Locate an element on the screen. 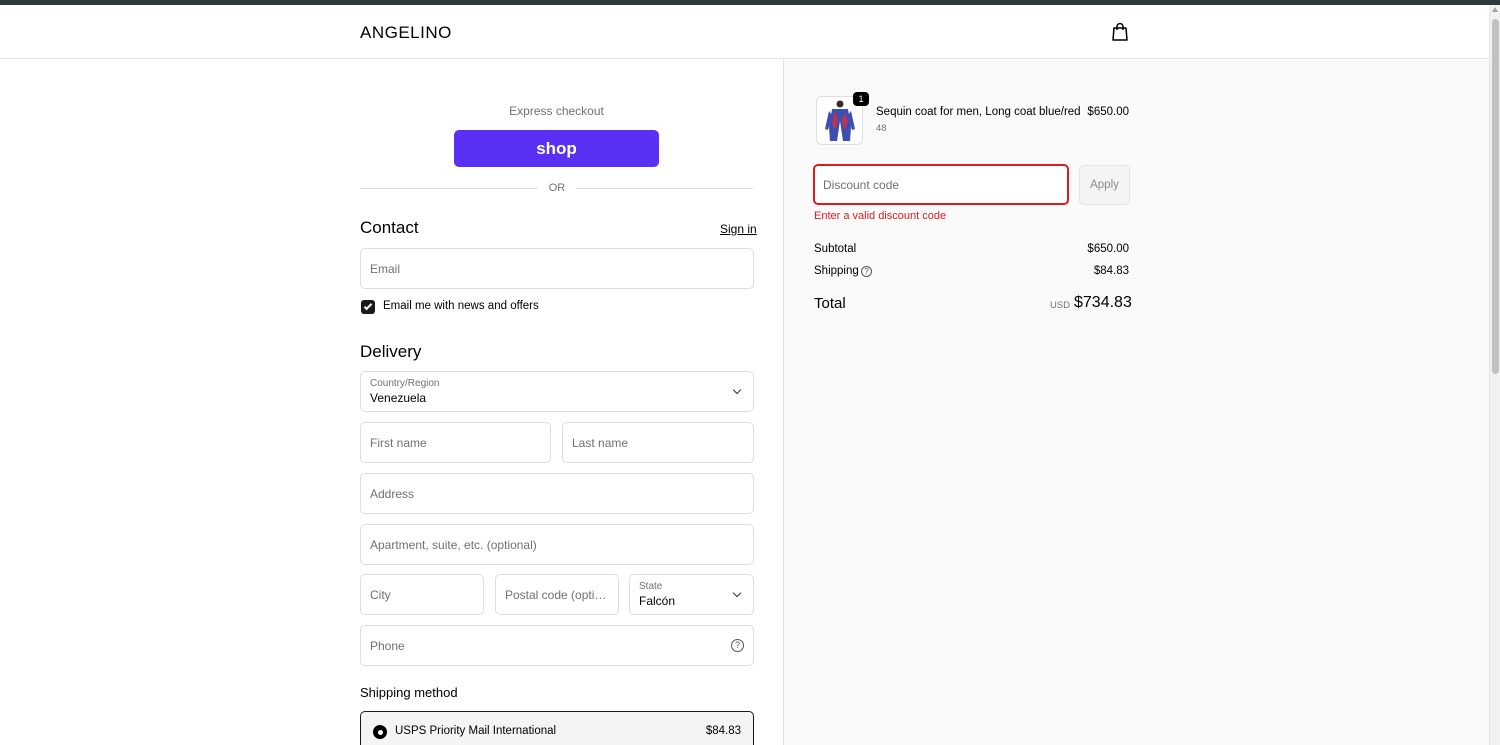 The width and height of the screenshot is (1500, 745). or-divider-text: OR is located at coordinates (557, 188).